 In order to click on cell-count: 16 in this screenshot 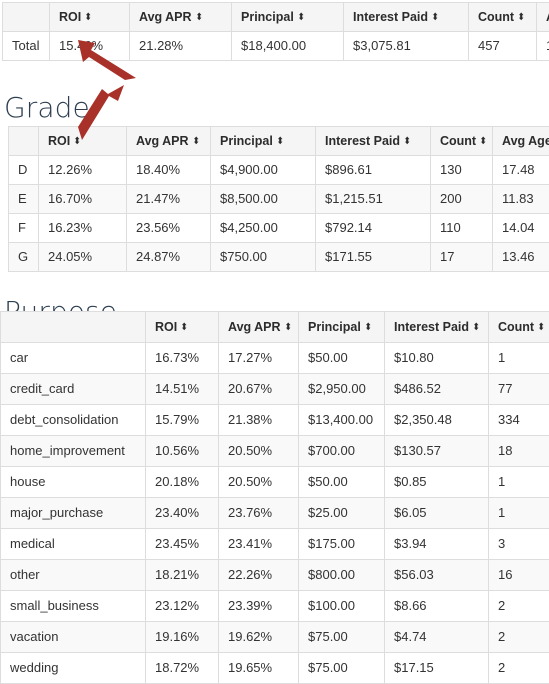, I will do `click(519, 575)`.